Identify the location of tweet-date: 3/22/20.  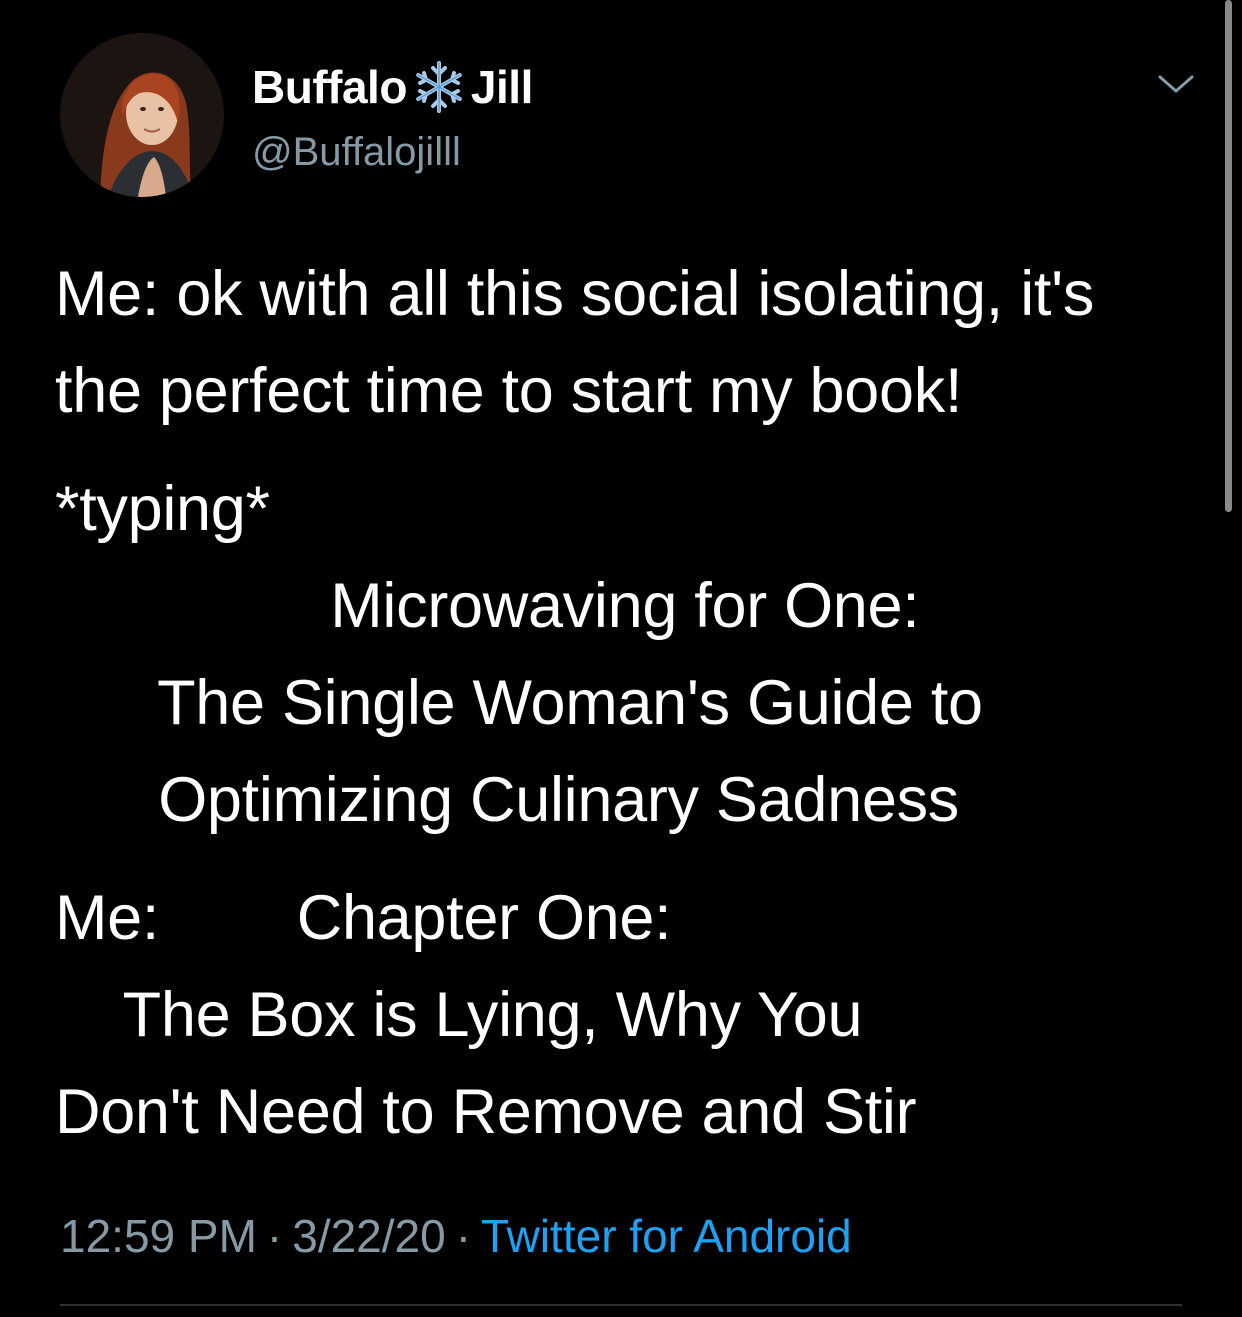
(368, 1236).